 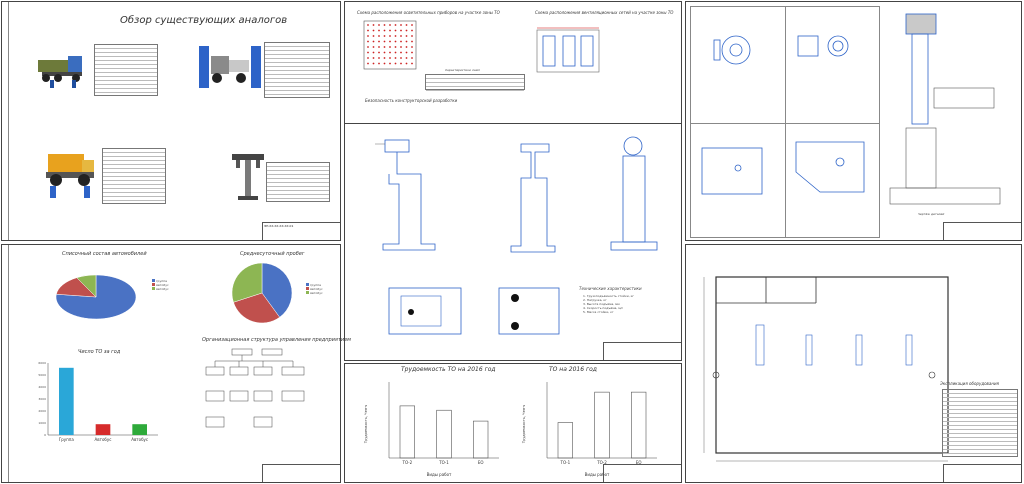 What do you see at coordinates (96, 297) in the screenshot?
I see `pie-chart-fleet` at bounding box center [96, 297].